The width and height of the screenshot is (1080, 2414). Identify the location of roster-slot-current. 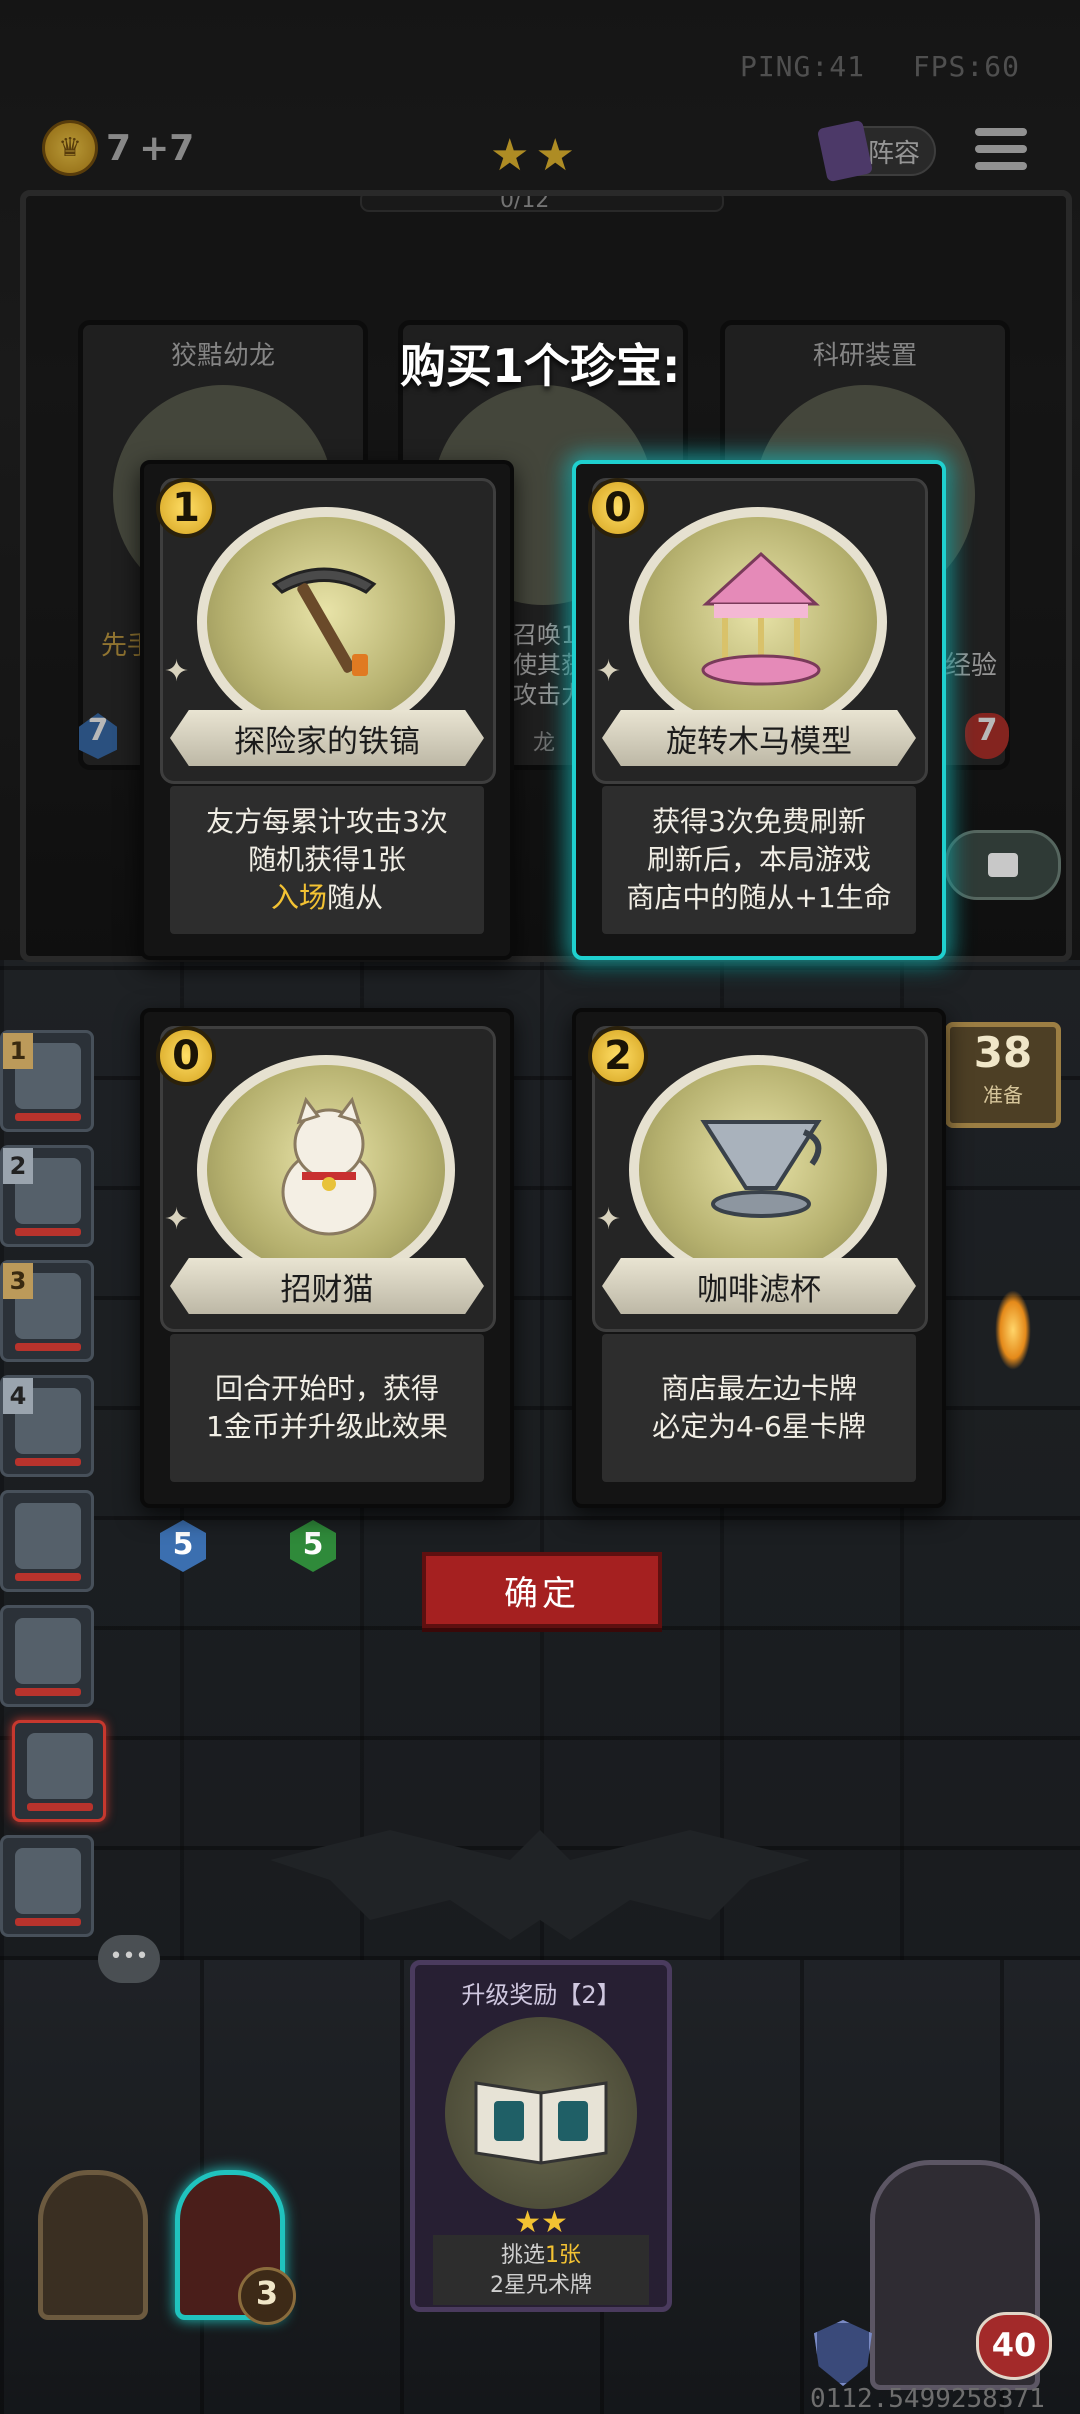
(59, 1771).